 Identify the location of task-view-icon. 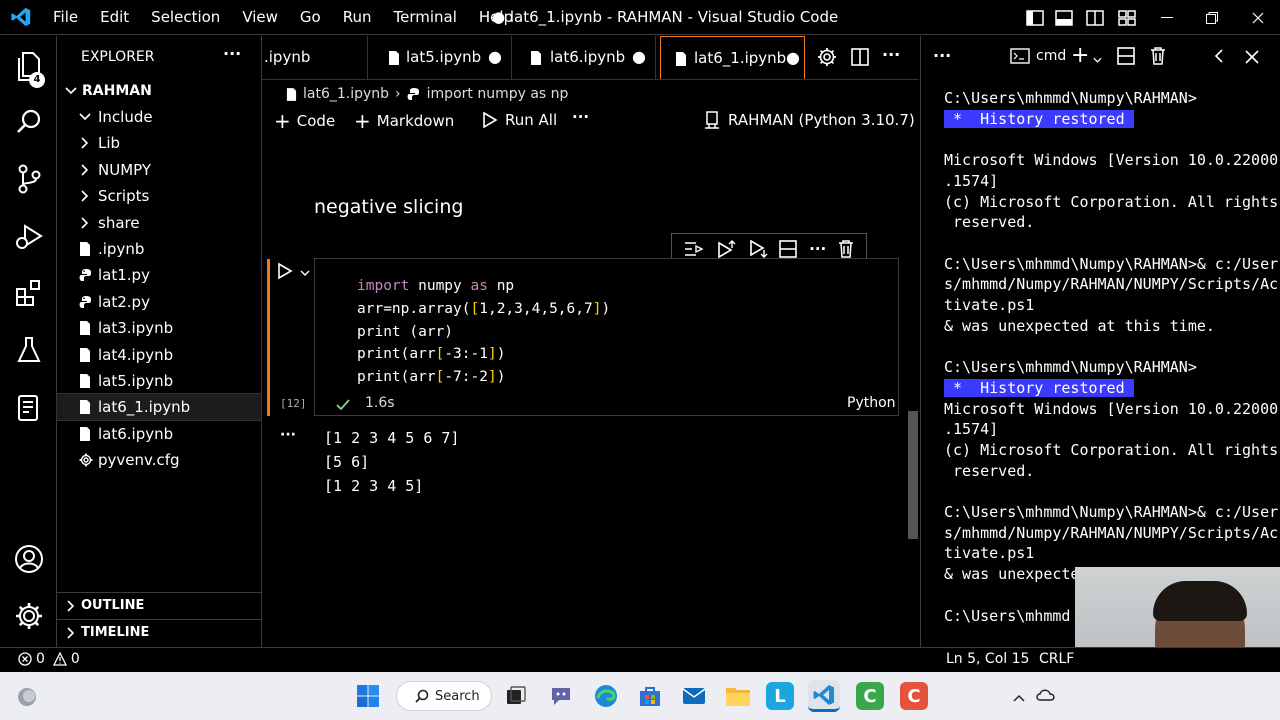
(516, 696).